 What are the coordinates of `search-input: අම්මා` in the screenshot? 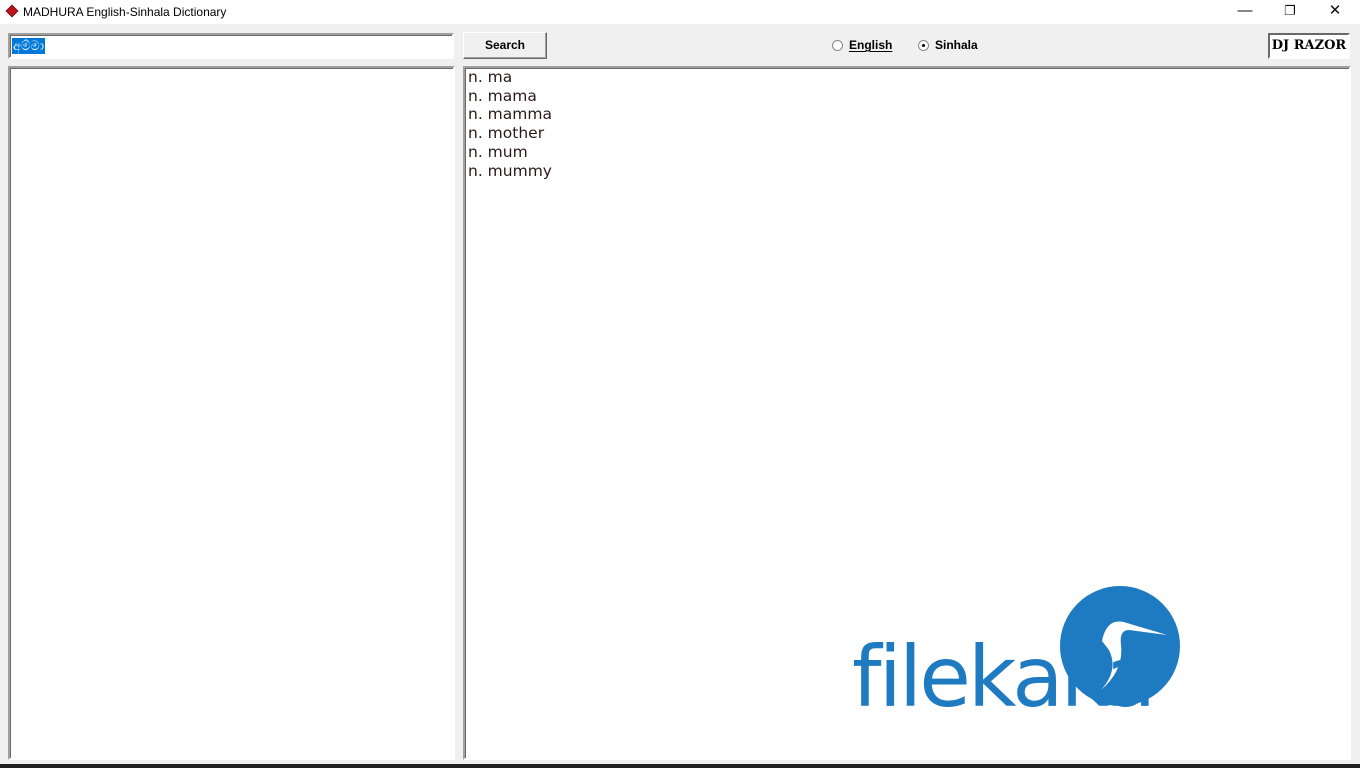 It's located at (231, 46).